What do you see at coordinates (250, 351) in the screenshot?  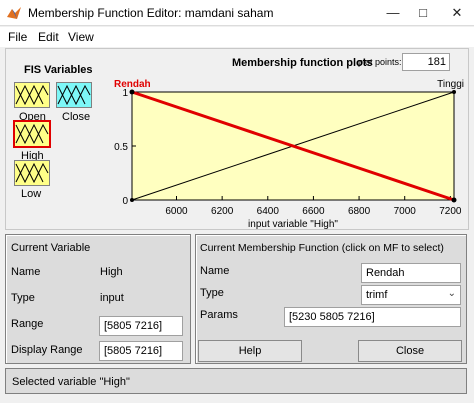 I see `help-button: Help` at bounding box center [250, 351].